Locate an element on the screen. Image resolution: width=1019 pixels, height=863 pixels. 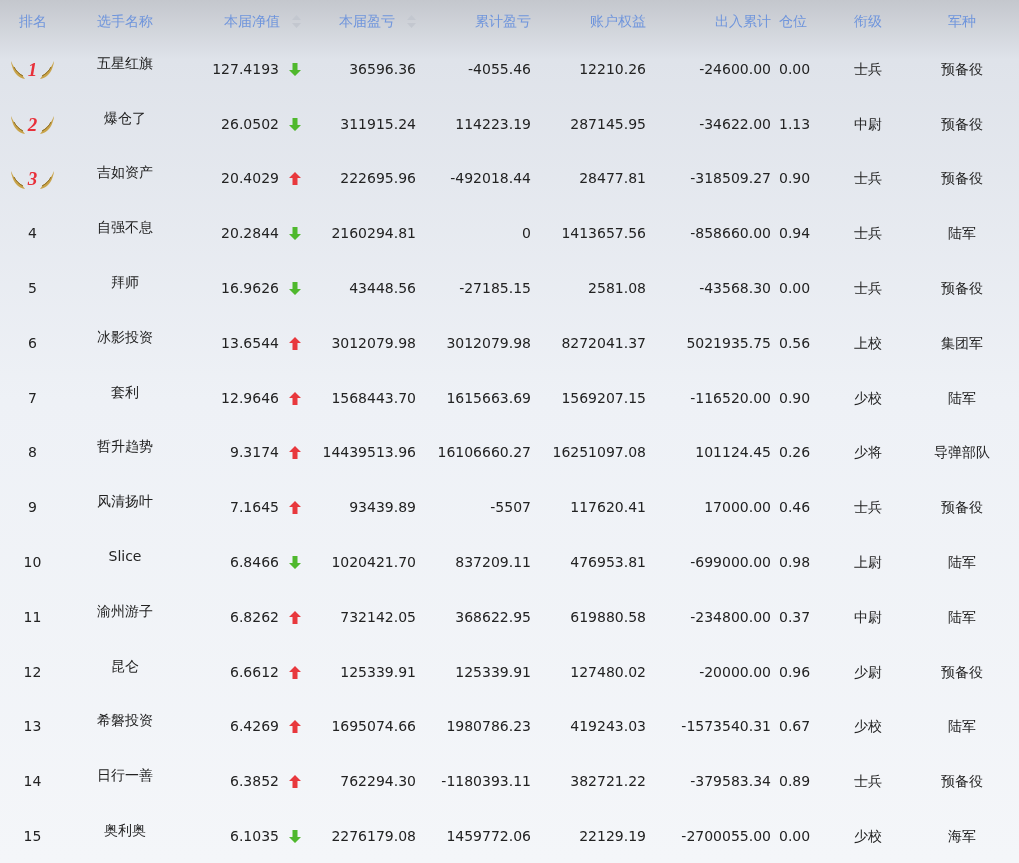
player-name: 自强不息 is located at coordinates (125, 228).